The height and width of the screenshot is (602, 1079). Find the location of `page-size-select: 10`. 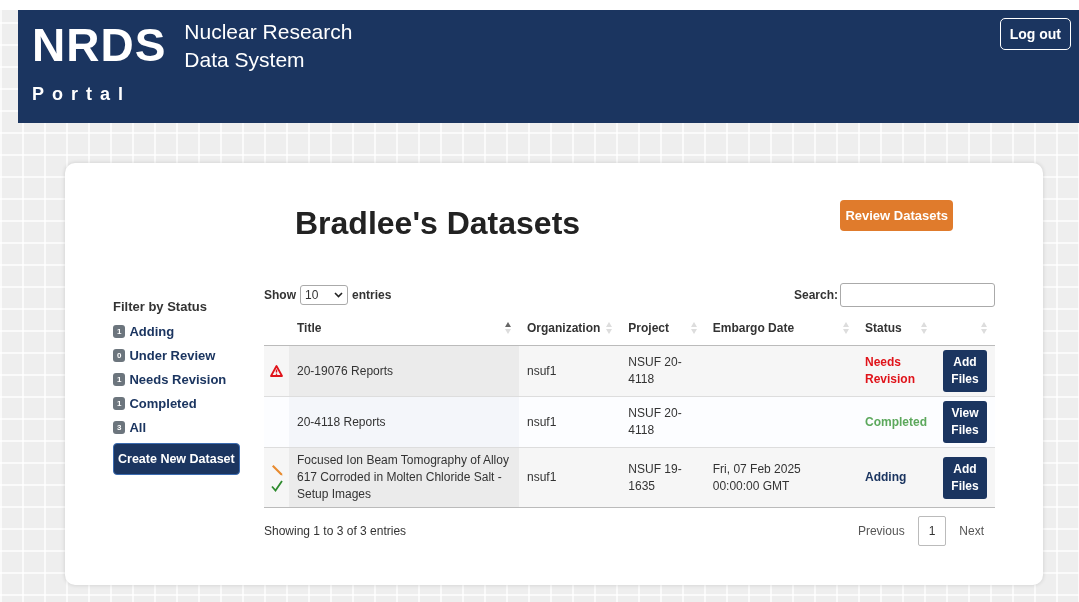

page-size-select: 10 is located at coordinates (324, 295).